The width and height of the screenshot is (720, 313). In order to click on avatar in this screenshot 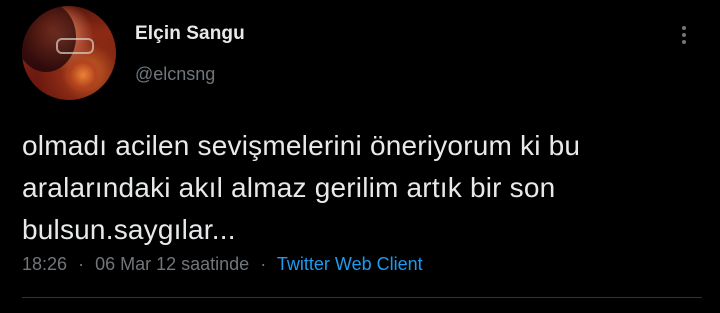, I will do `click(69, 53)`.